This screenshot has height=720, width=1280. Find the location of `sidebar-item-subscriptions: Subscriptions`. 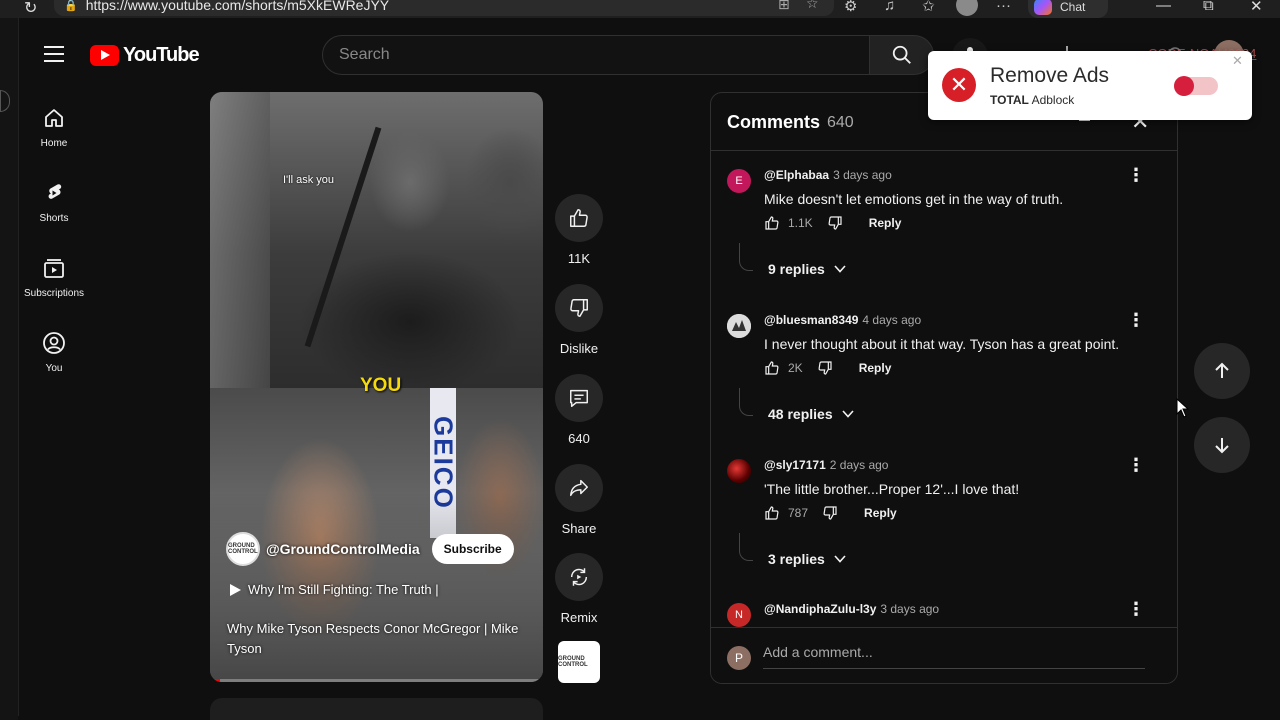

sidebar-item-subscriptions: Subscriptions is located at coordinates (54, 277).